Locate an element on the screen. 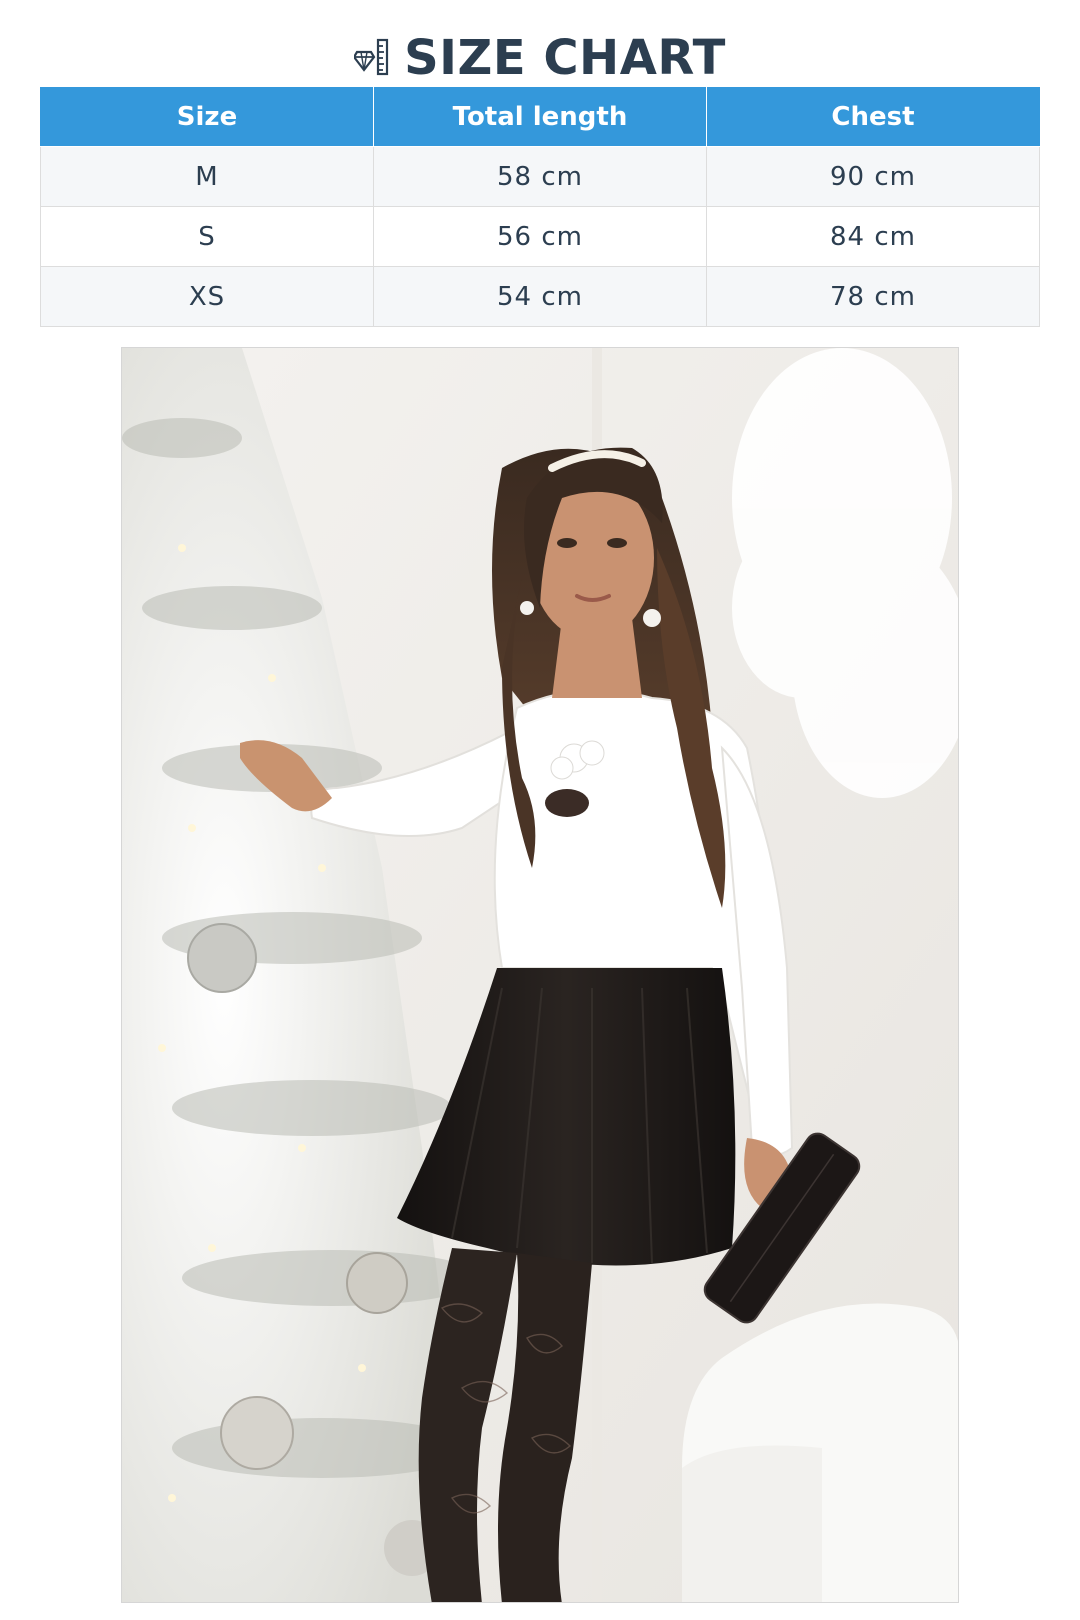 The height and width of the screenshot is (1620, 1080). cell-total-length: 58 cm is located at coordinates (540, 176).